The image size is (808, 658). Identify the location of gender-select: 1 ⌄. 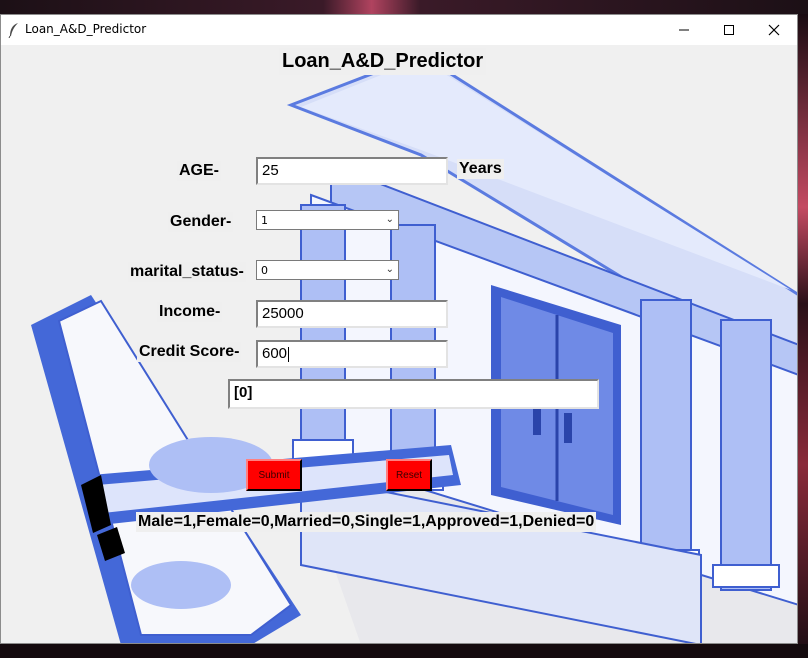
(327, 220).